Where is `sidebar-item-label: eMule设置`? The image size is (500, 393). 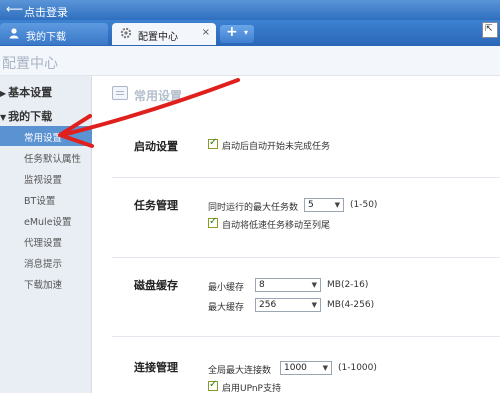
sidebar-item-label: eMule设置 is located at coordinates (48, 222).